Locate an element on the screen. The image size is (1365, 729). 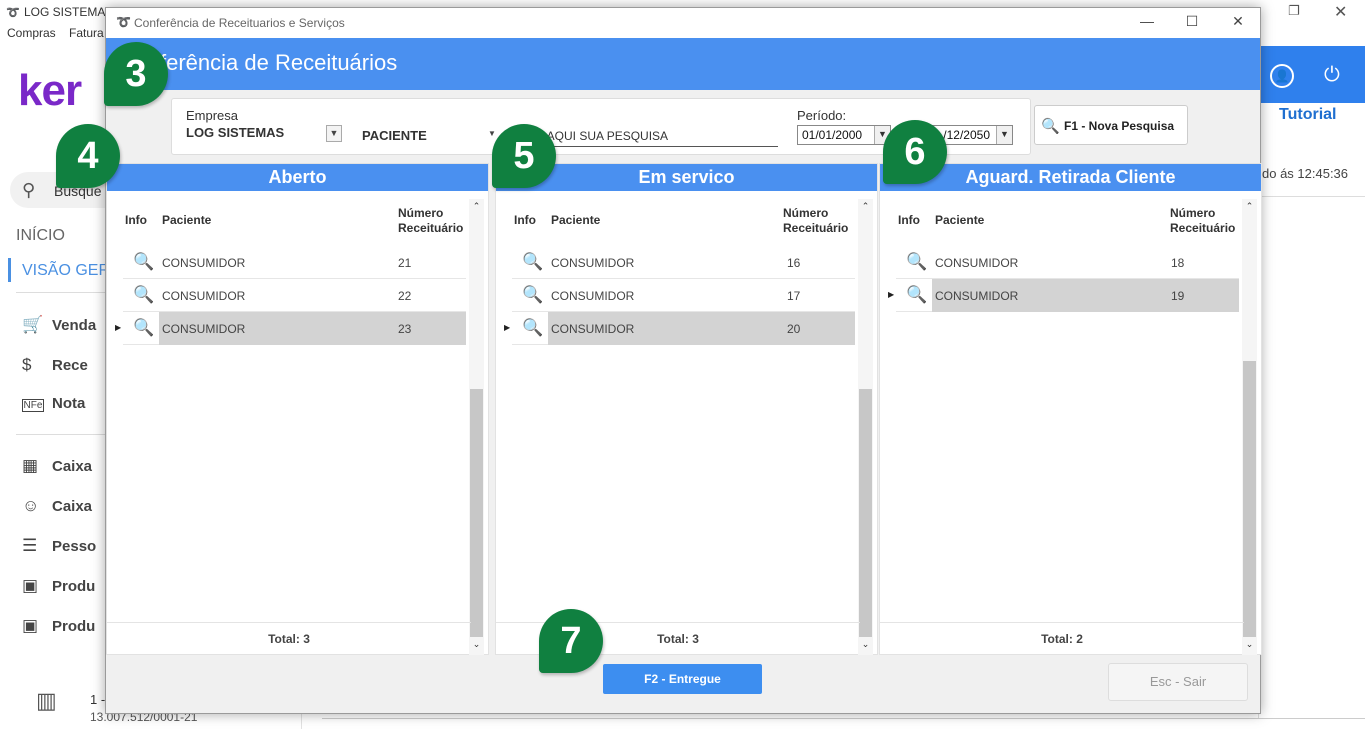
row-numero: 18 is located at coordinates (1178, 263).